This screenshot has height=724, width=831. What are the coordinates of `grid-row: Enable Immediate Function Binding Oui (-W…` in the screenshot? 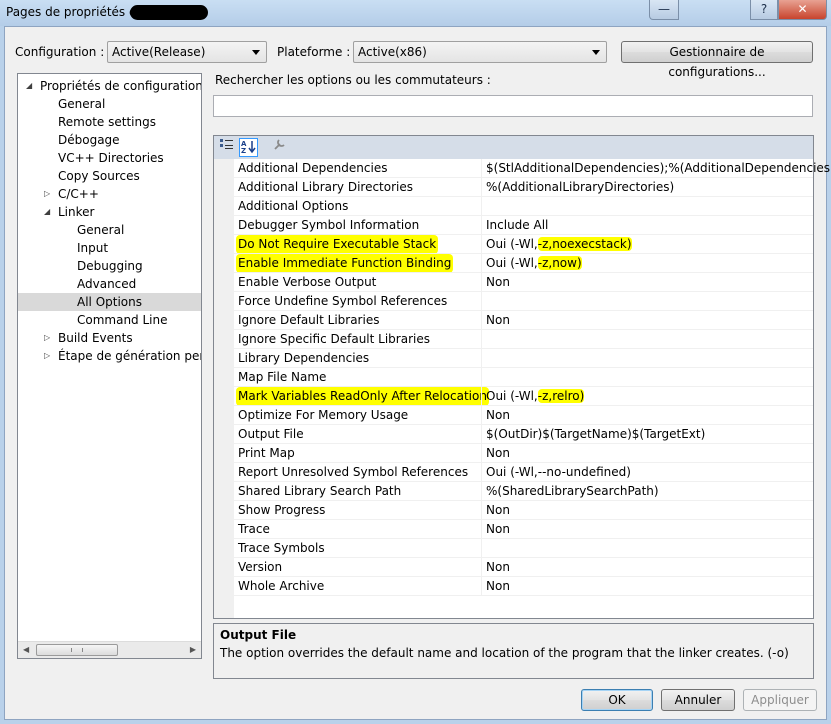 It's located at (523, 263).